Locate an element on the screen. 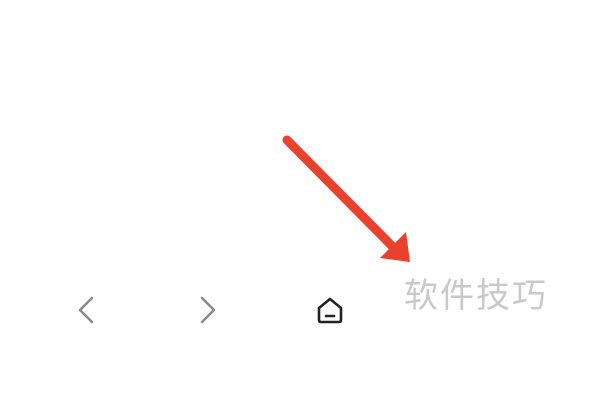 The image size is (600, 400). home-button is located at coordinates (330, 310).